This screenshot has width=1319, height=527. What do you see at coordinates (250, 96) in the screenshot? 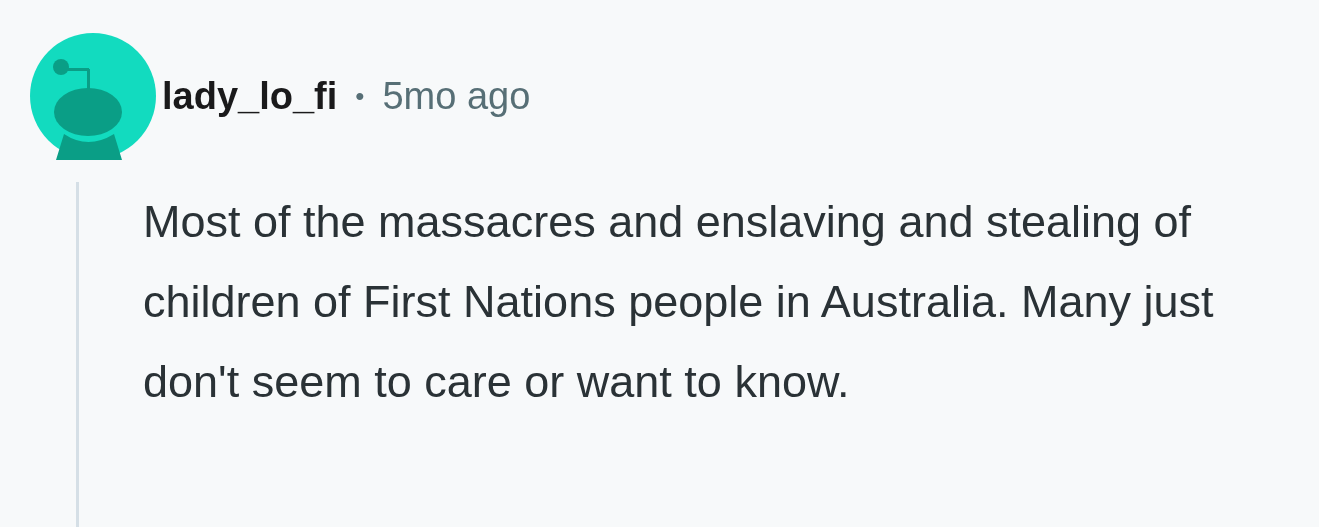
I see `username: lady_lo_fi` at bounding box center [250, 96].